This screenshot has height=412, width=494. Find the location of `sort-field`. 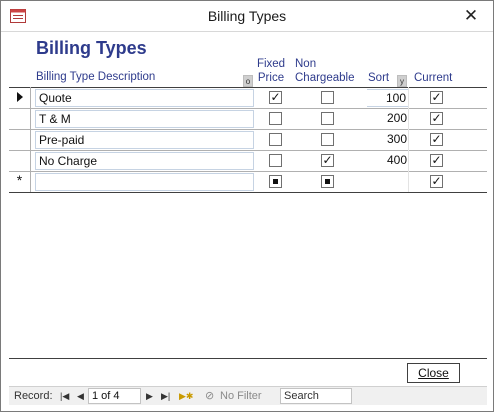

sort-field is located at coordinates (388, 182).